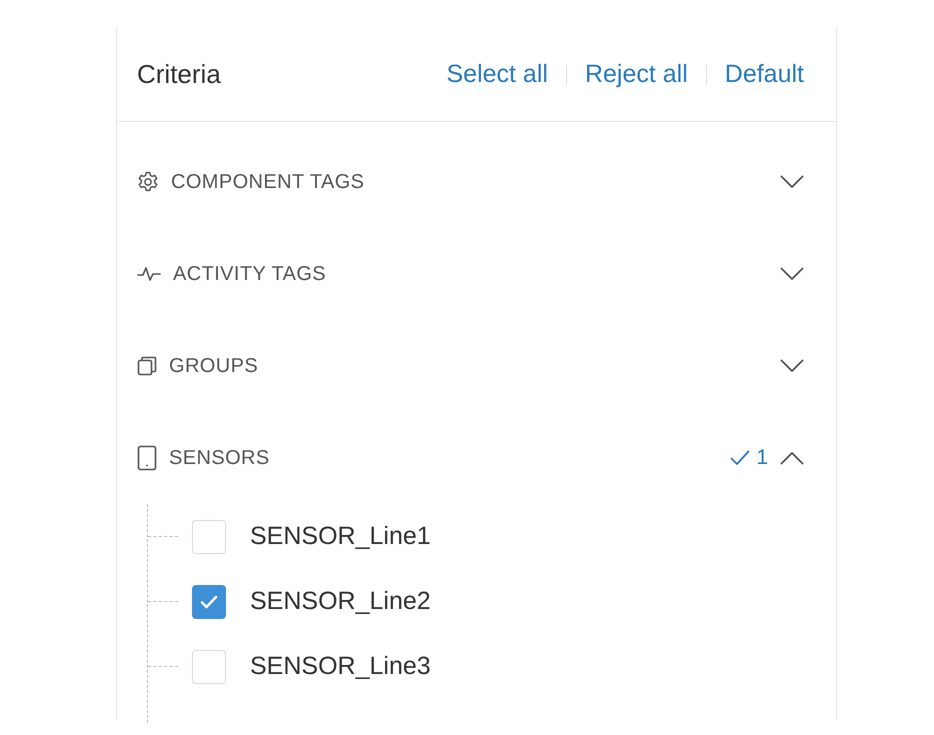 The height and width of the screenshot is (735, 934). Describe the element at coordinates (231, 274) in the screenshot. I see `section-toggle: ACTIVITY TAGS` at that location.